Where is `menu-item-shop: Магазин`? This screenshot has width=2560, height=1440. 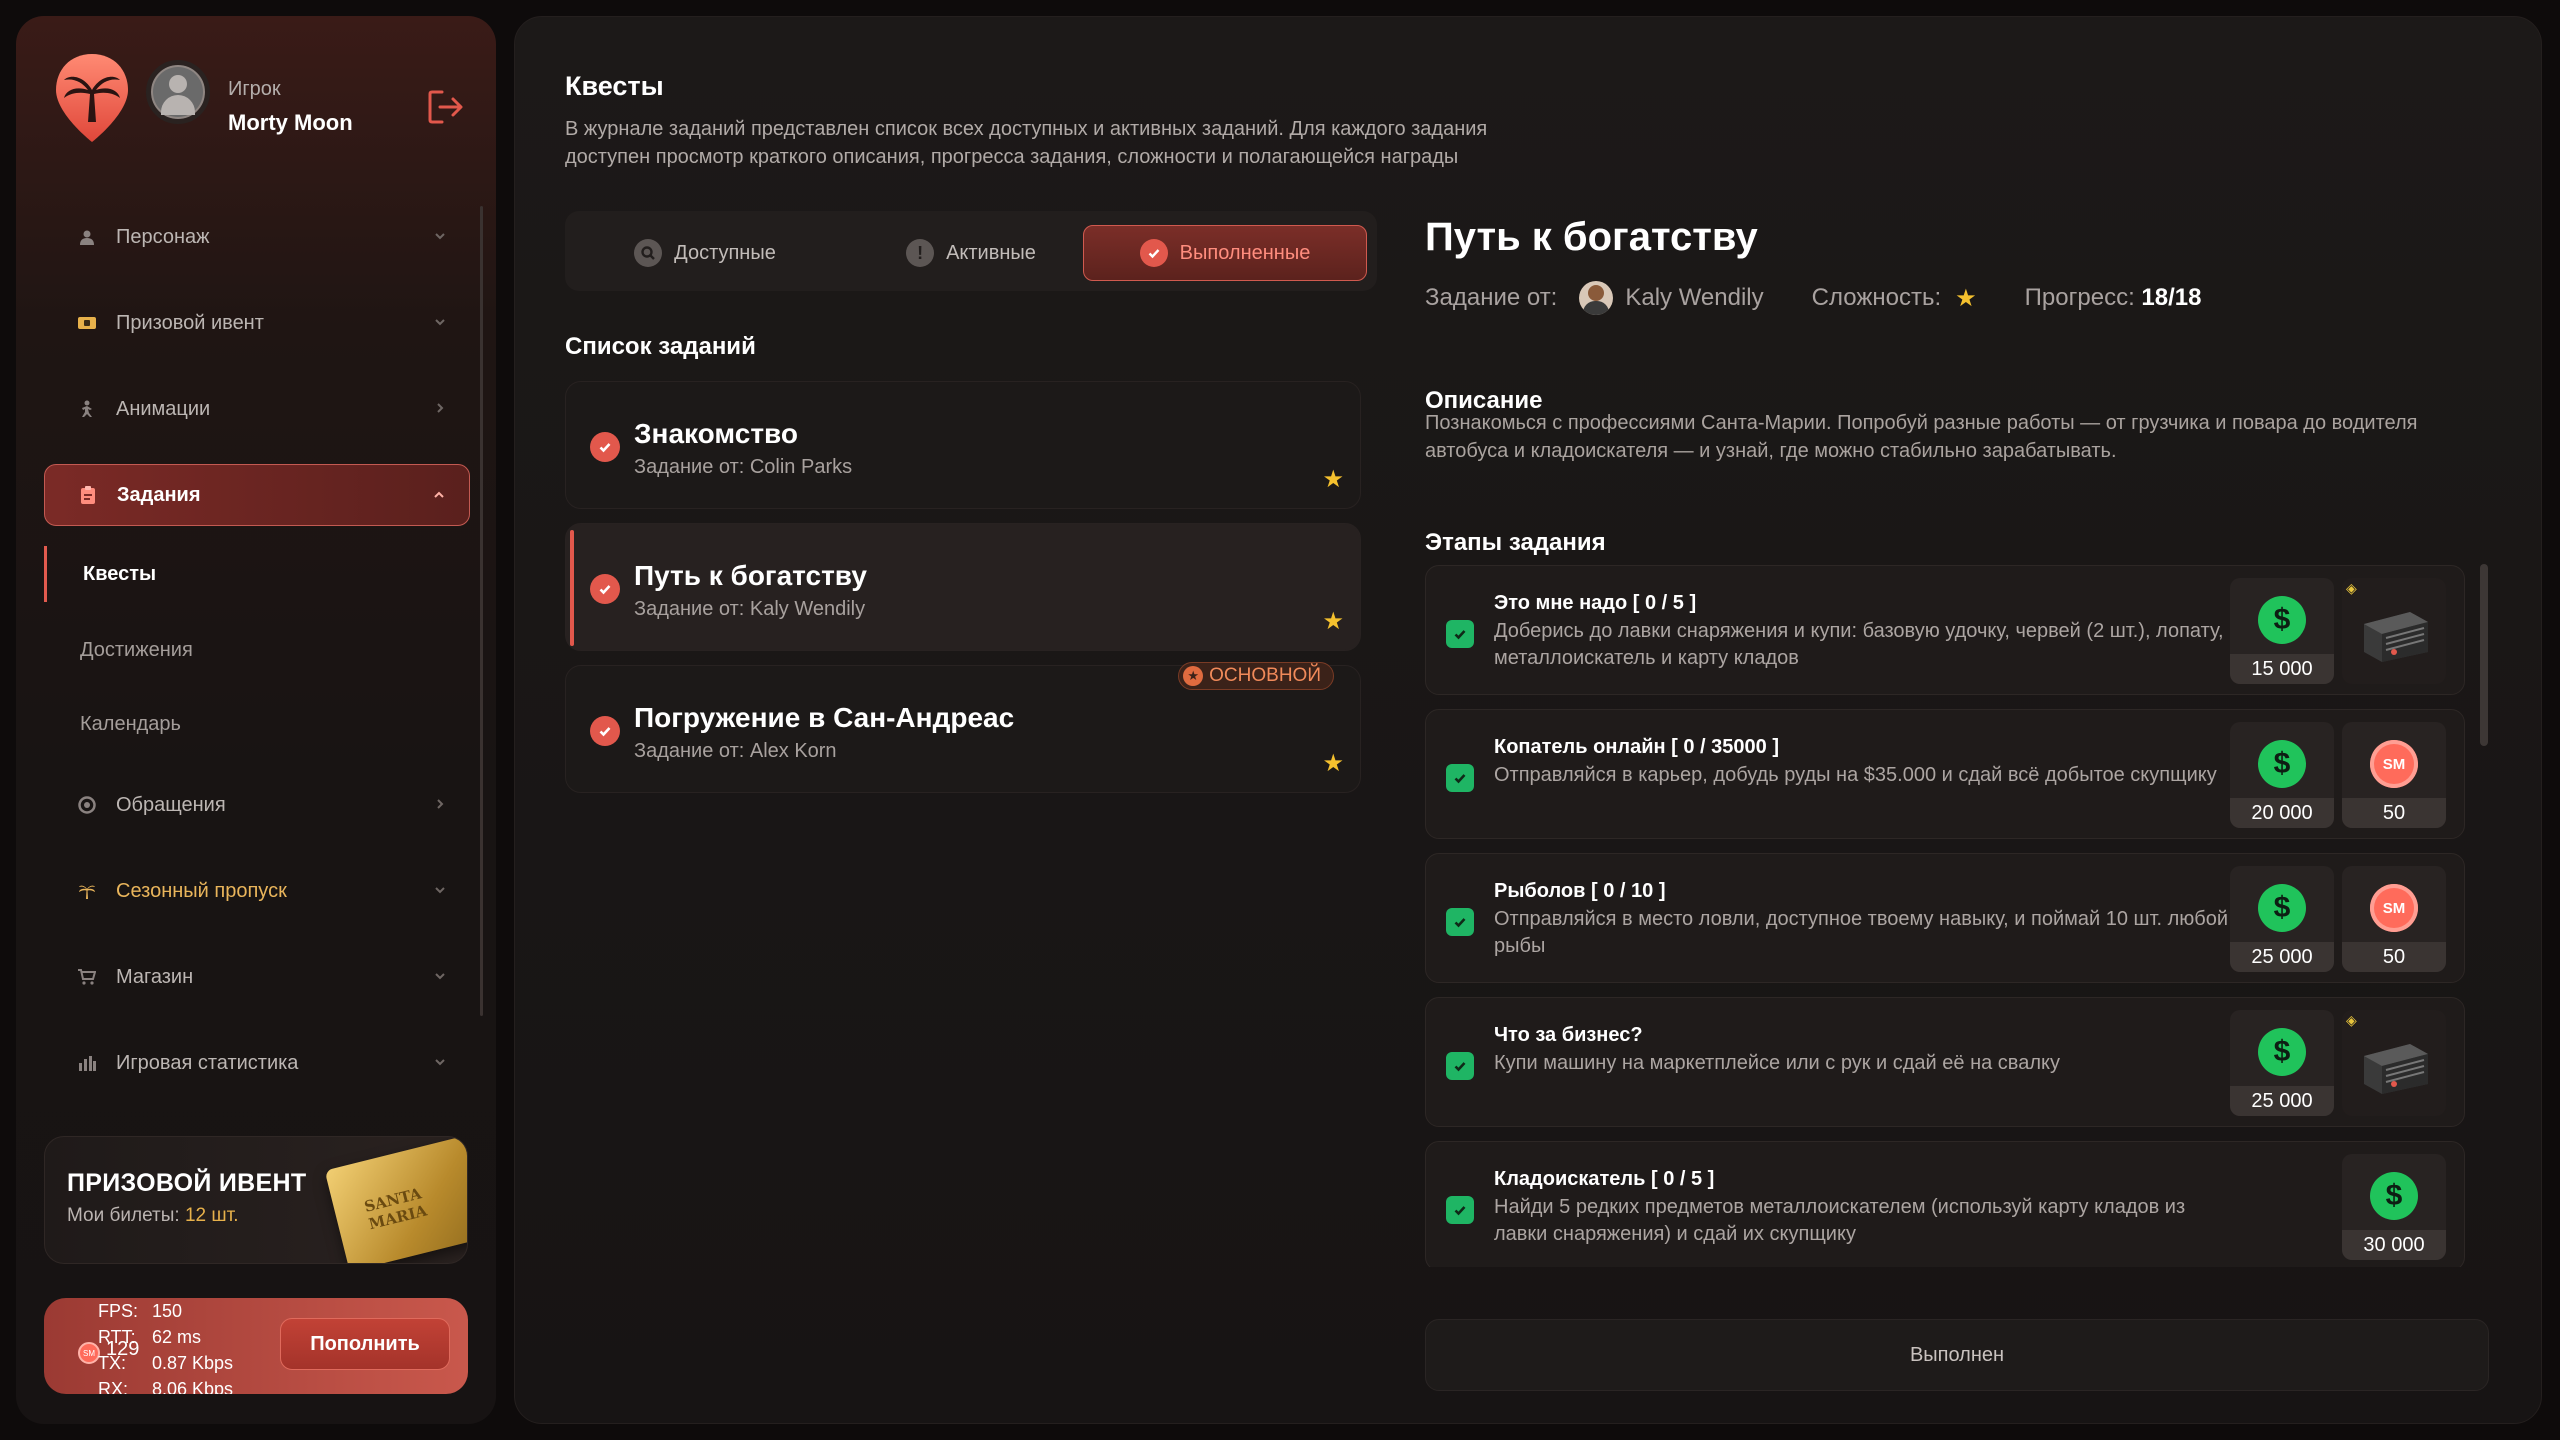
menu-item-shop: Магазин is located at coordinates (257, 977).